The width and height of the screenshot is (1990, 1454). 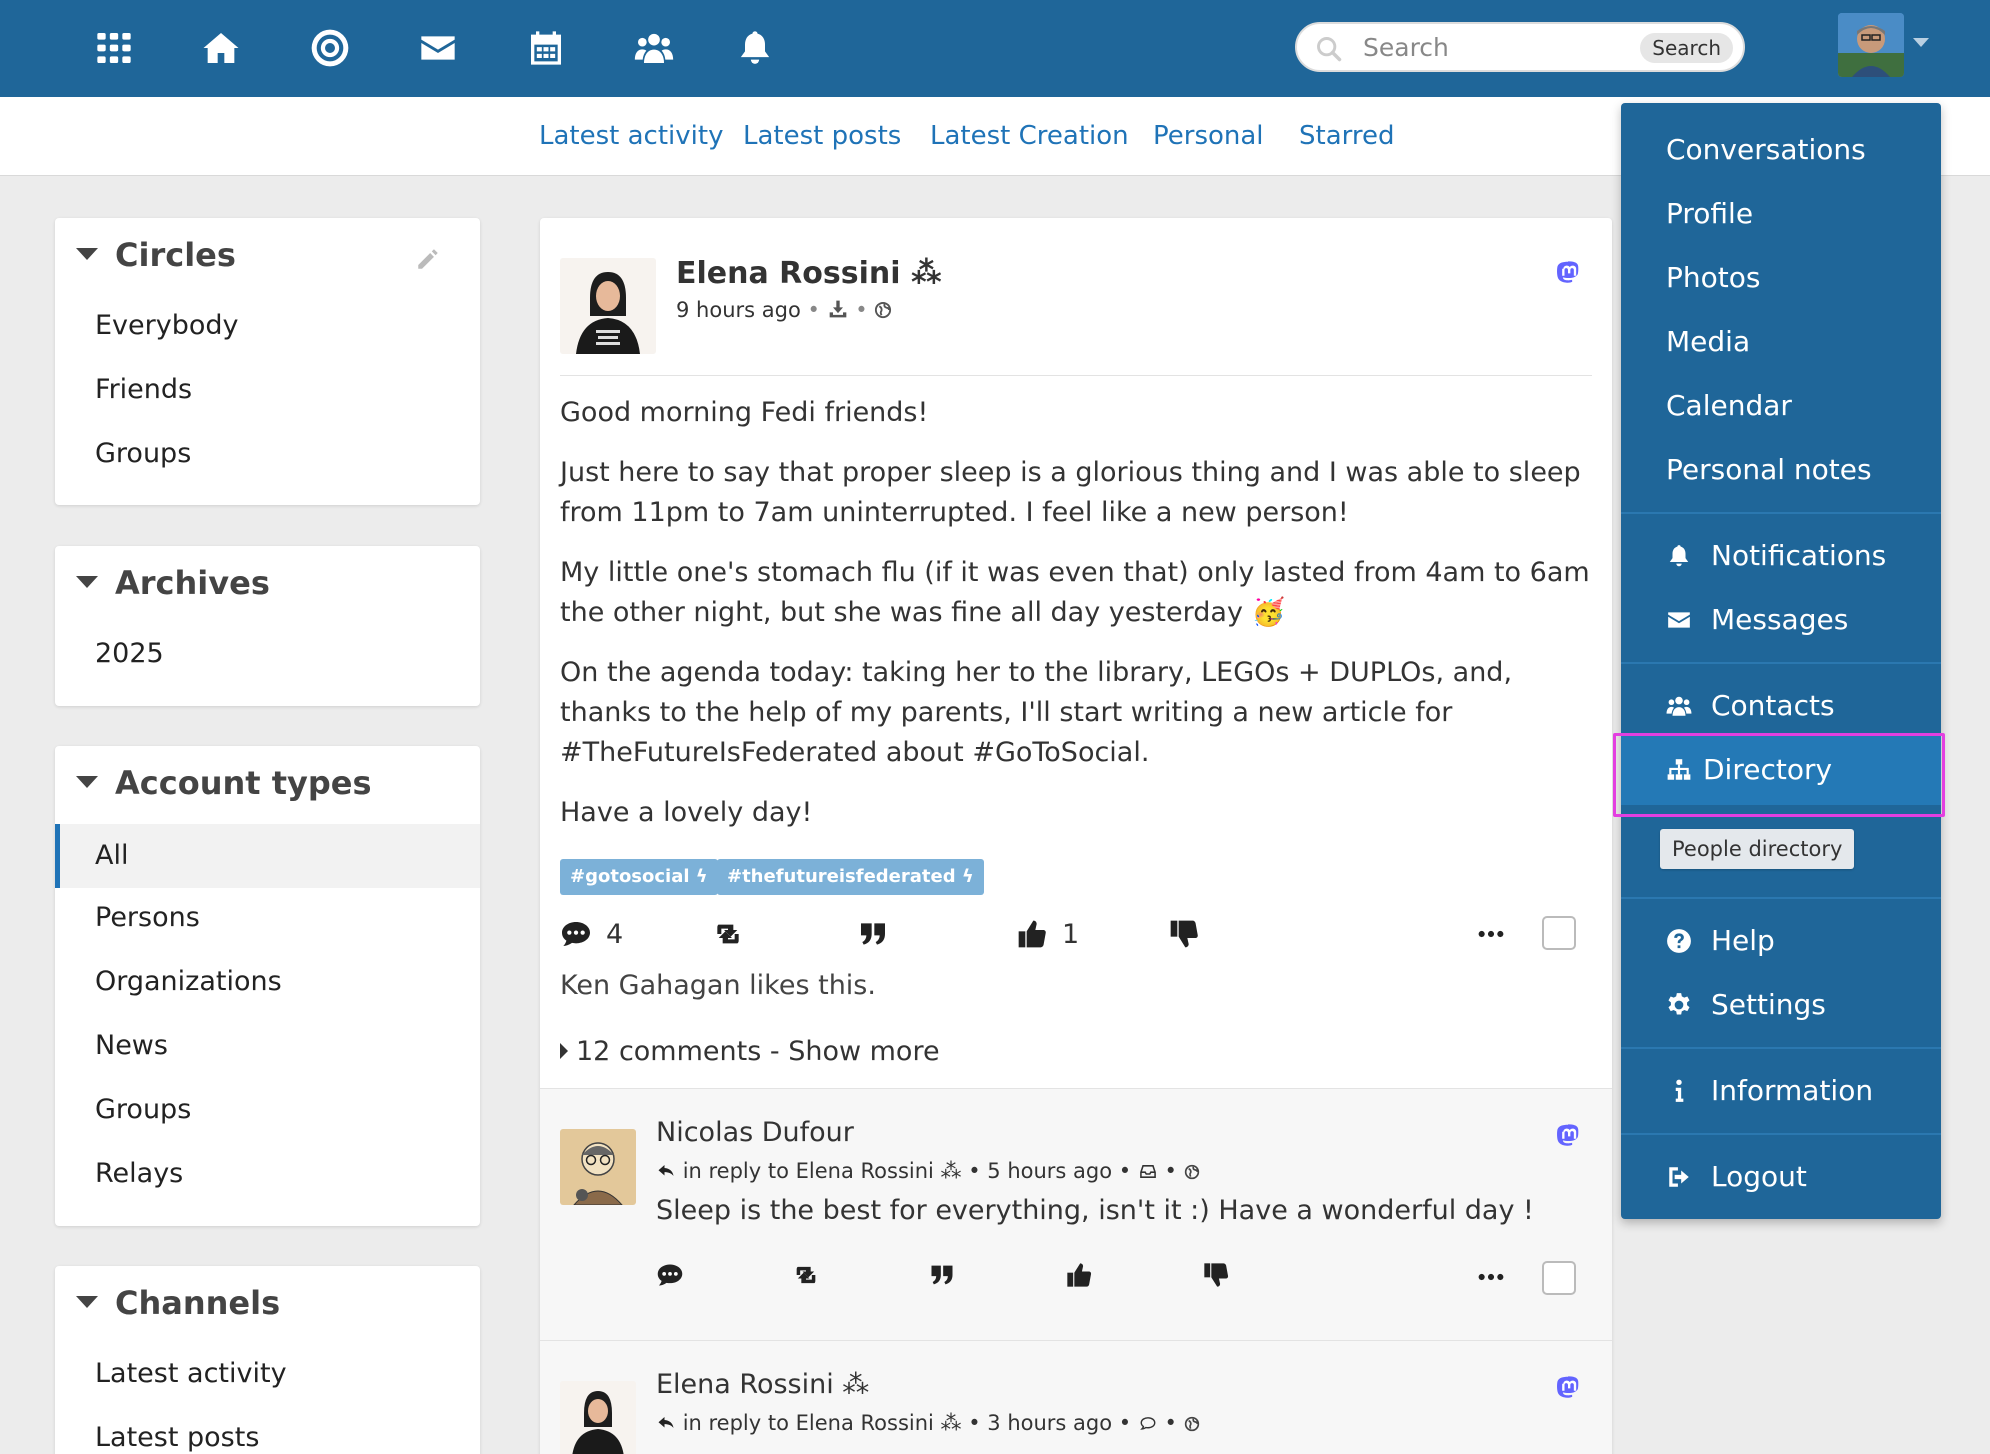 What do you see at coordinates (1757, 849) in the screenshot?
I see `directory-tooltip: People directory` at bounding box center [1757, 849].